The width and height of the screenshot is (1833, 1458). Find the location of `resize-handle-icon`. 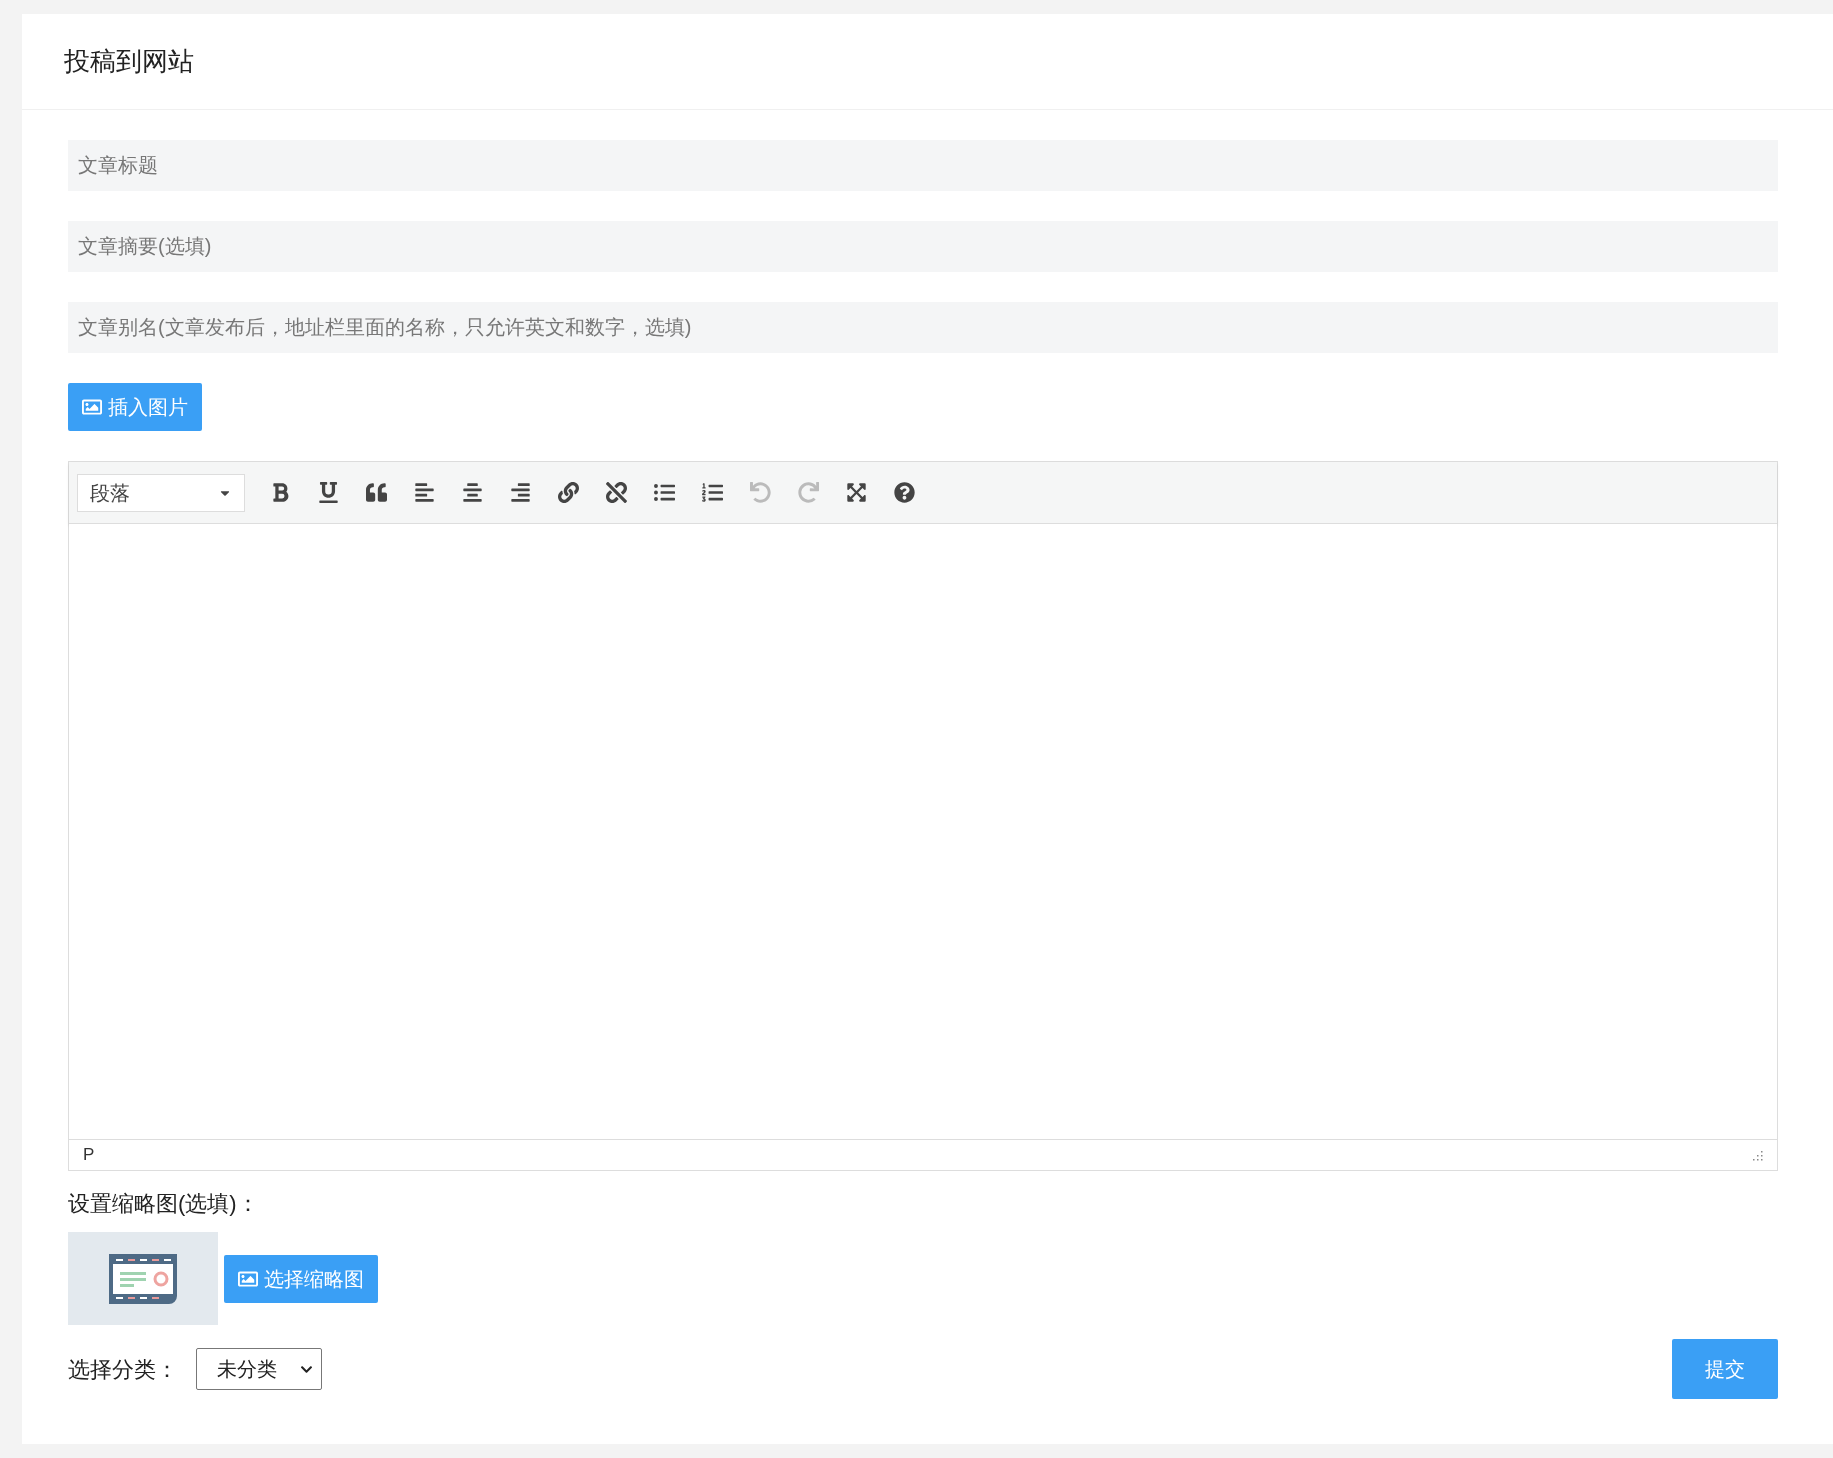

resize-handle-icon is located at coordinates (1757, 1155).